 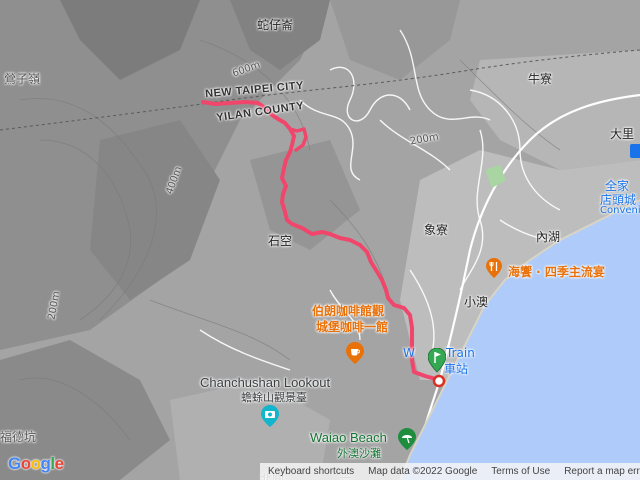 I want to click on place-label-niu-liao: 牛寮, so click(x=540, y=79).